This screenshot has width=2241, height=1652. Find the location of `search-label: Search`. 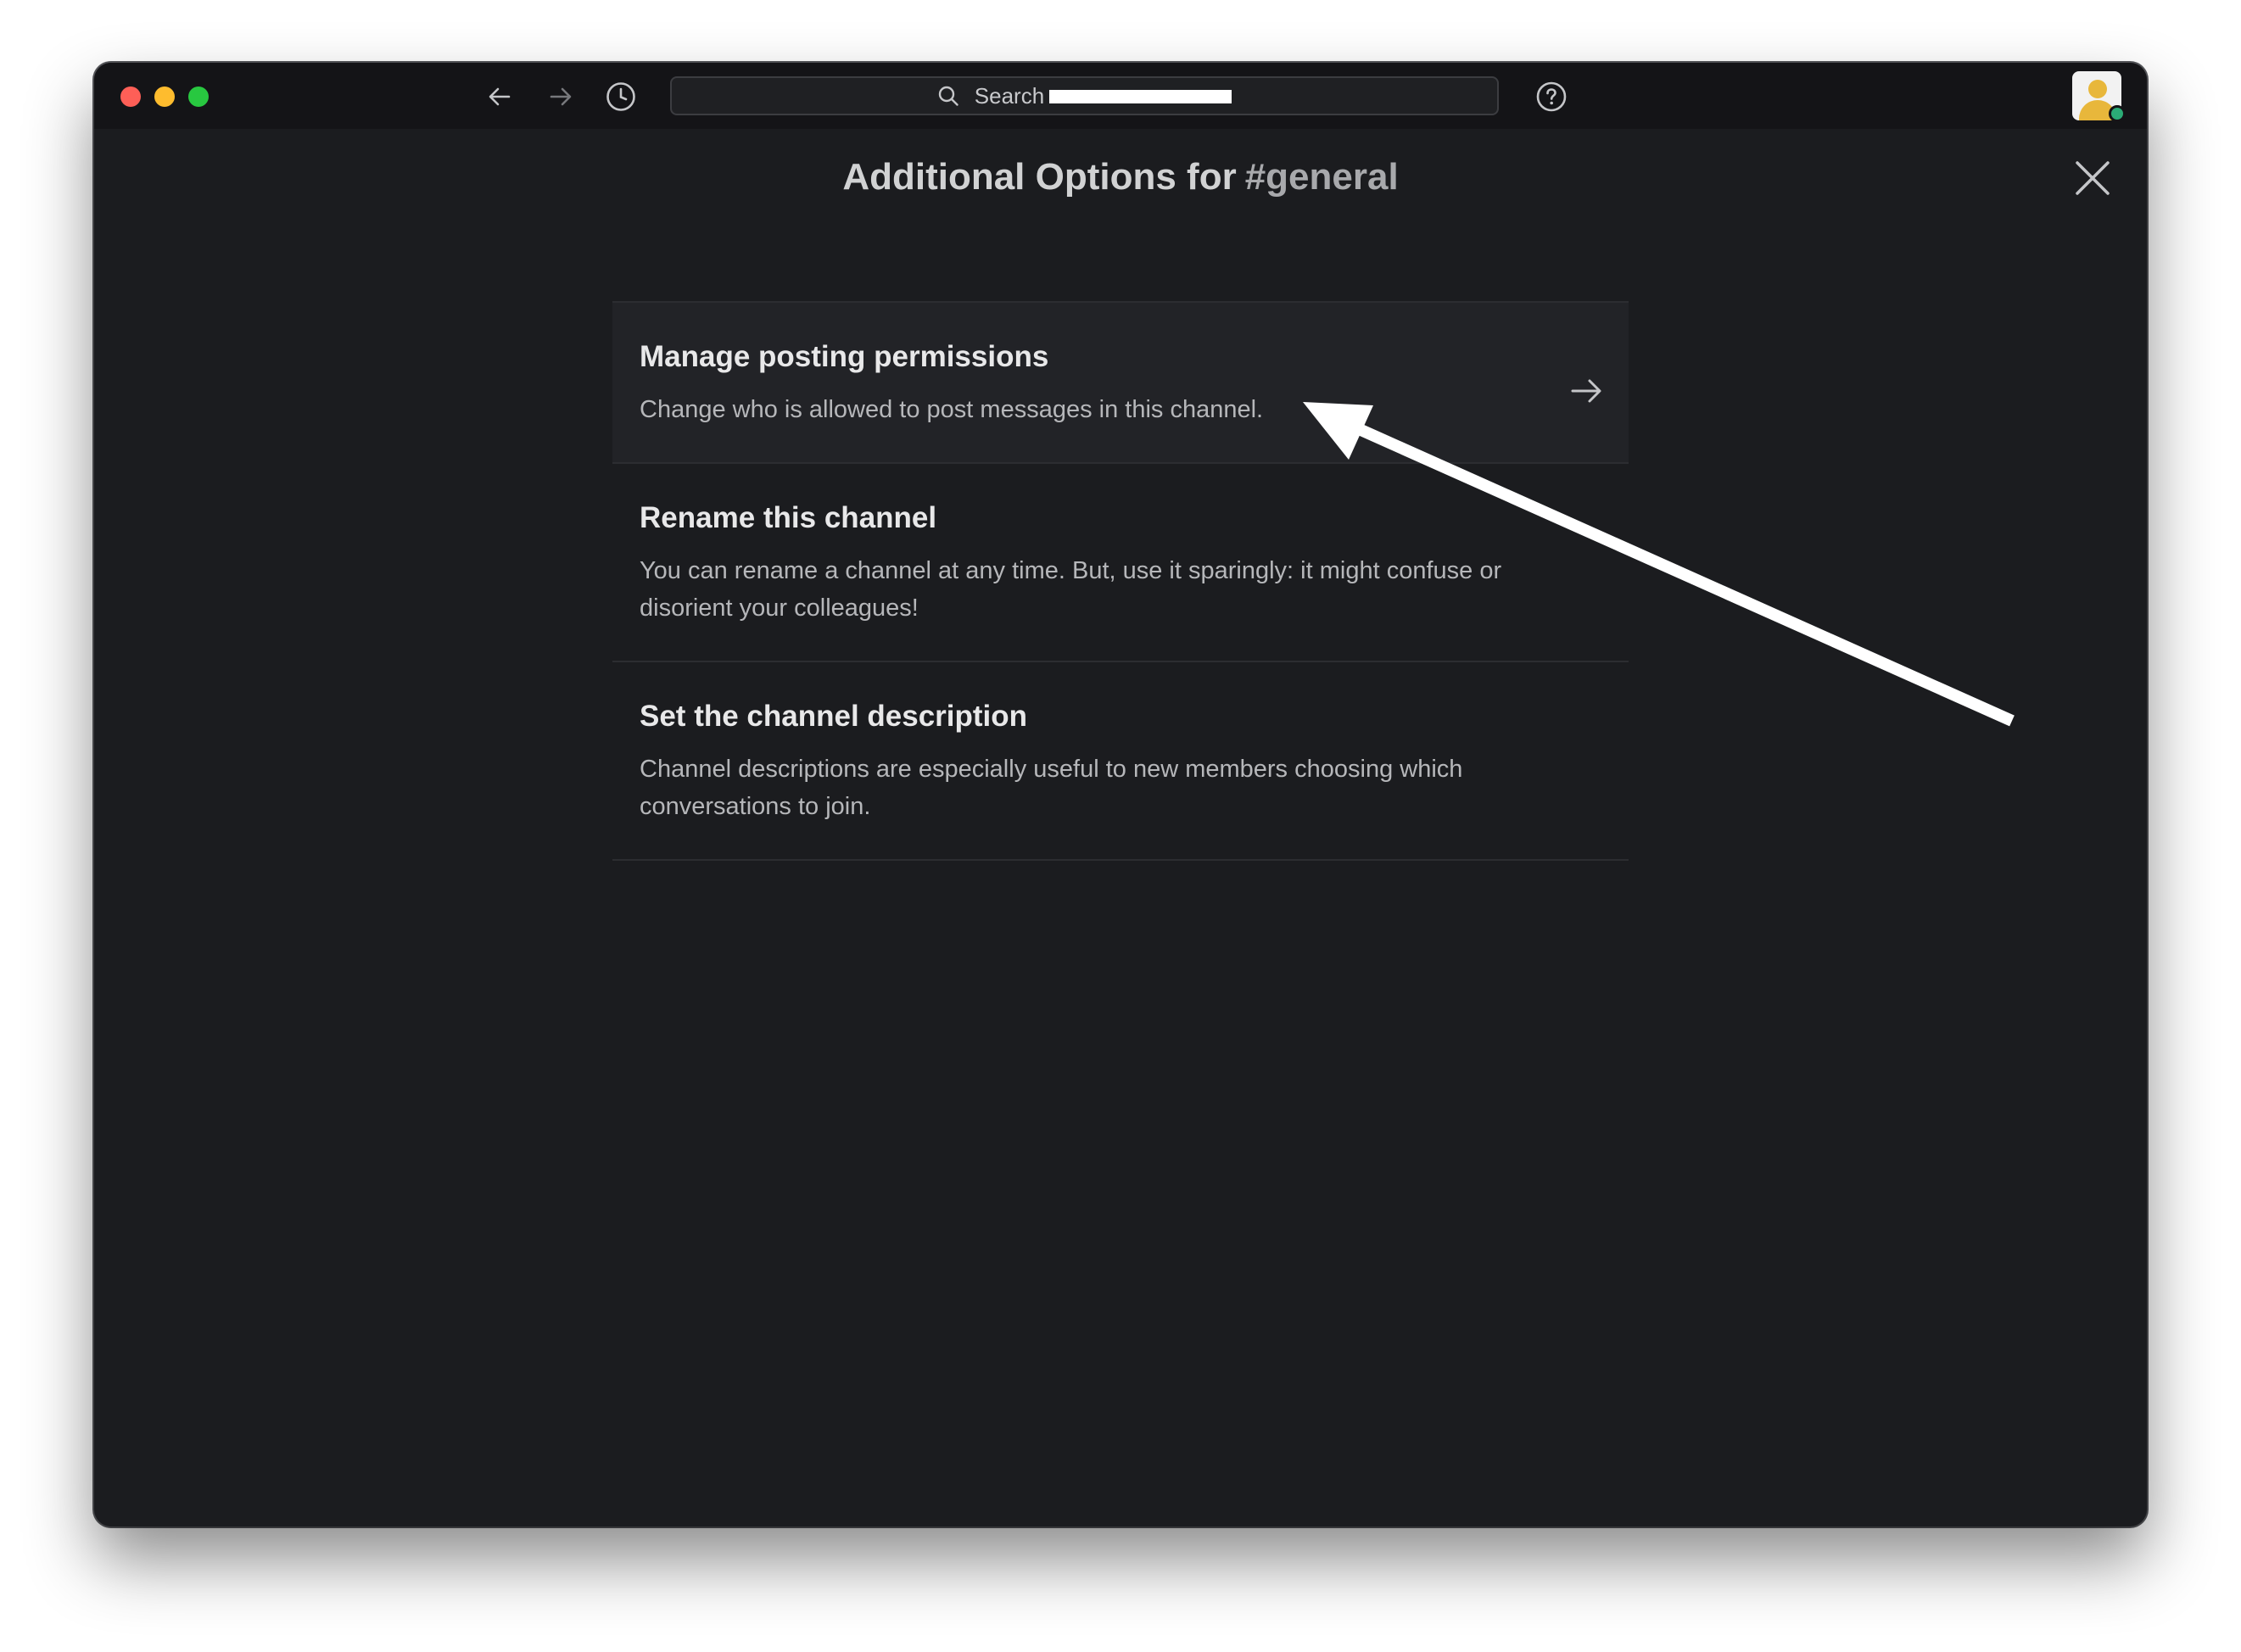

search-label: Search is located at coordinates (1009, 95).